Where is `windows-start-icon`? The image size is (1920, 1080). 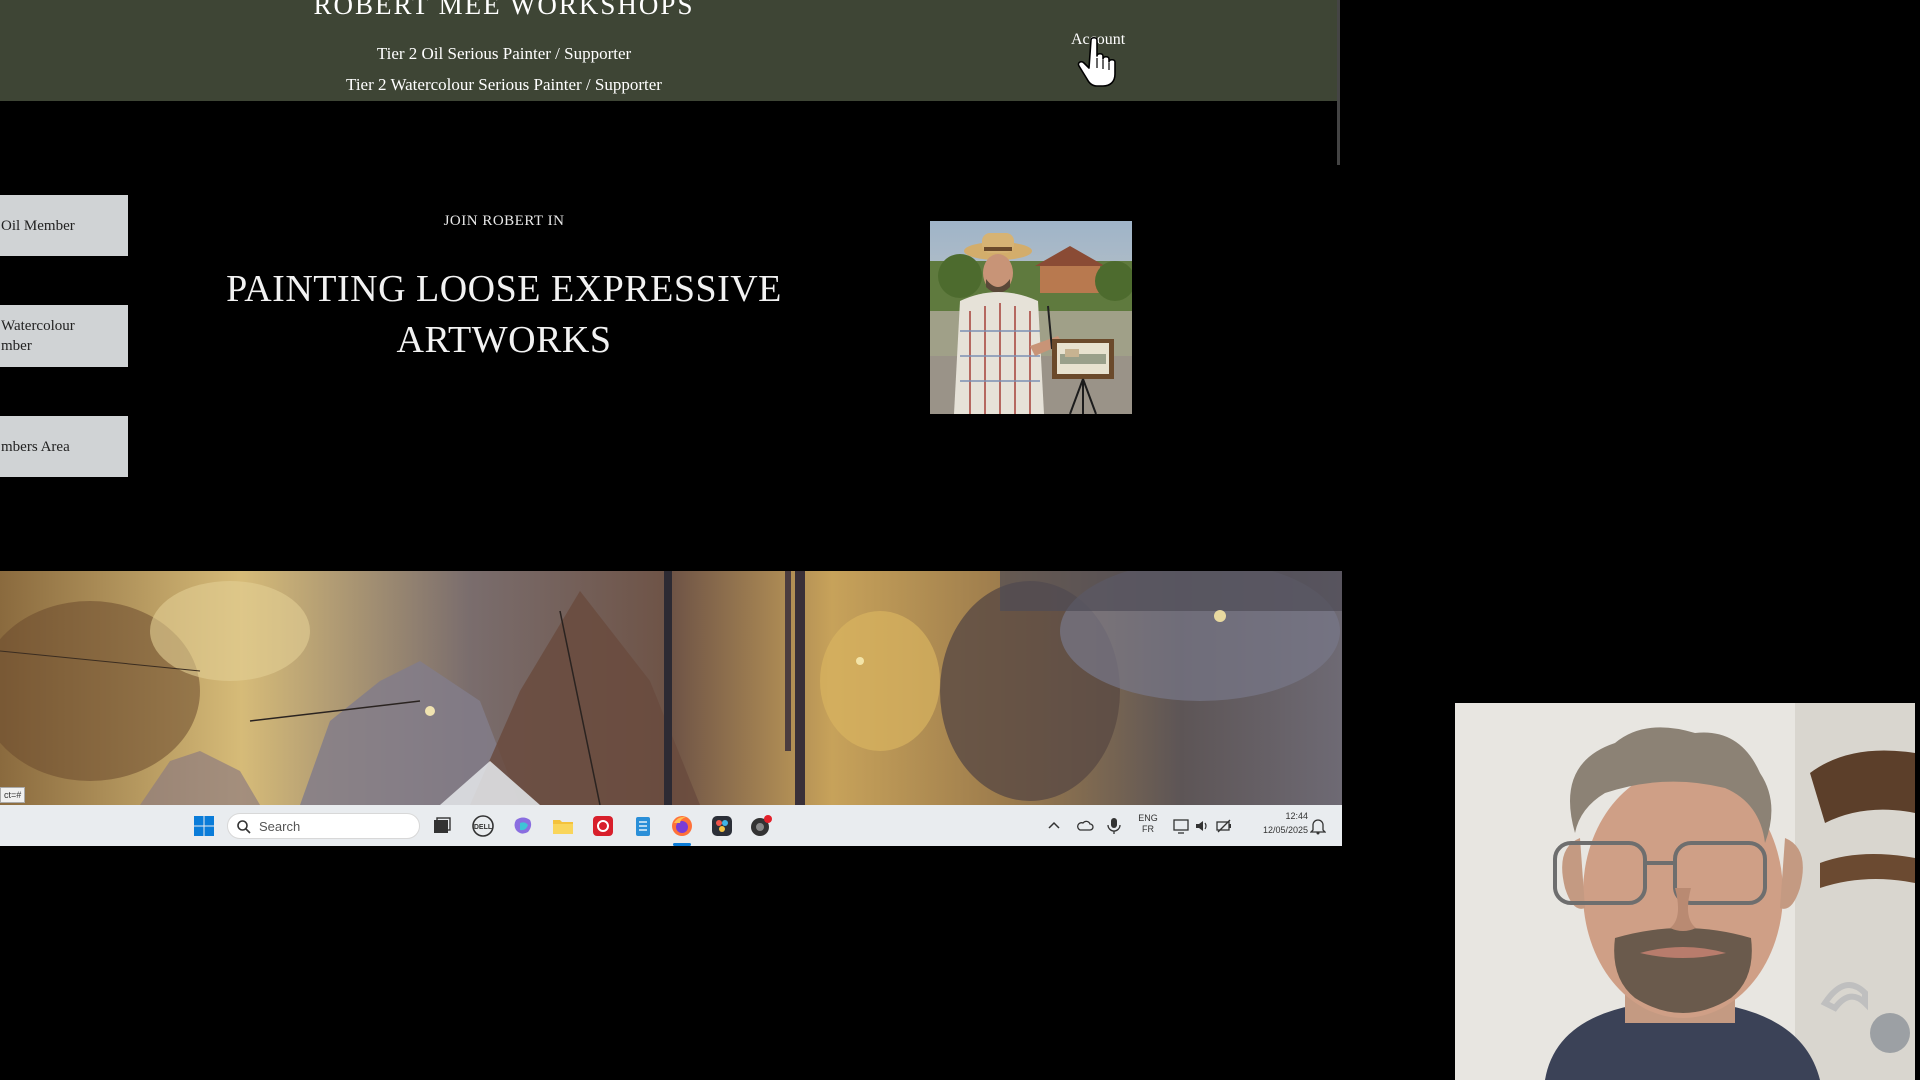 windows-start-icon is located at coordinates (204, 826).